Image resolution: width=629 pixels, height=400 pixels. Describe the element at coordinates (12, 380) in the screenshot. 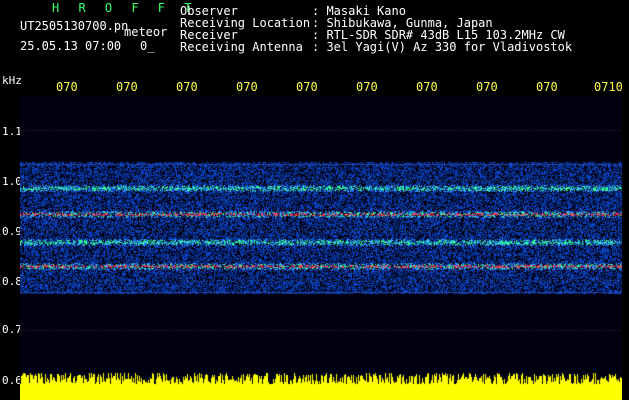

I see `y-tick: 0.6` at that location.